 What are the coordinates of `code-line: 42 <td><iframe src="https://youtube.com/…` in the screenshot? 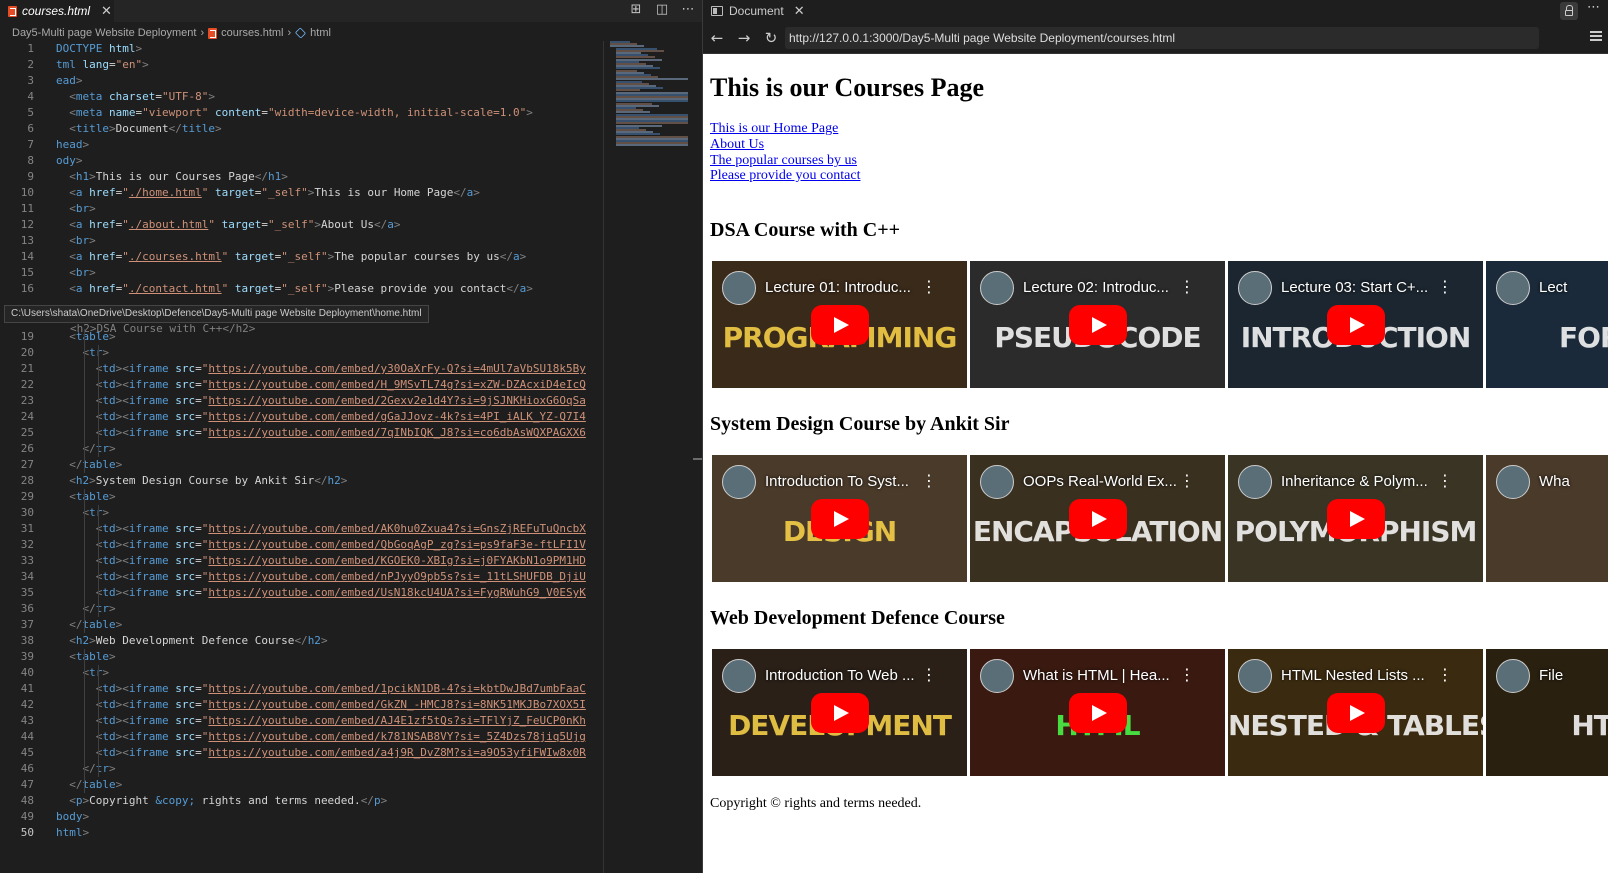 It's located at (301, 705).